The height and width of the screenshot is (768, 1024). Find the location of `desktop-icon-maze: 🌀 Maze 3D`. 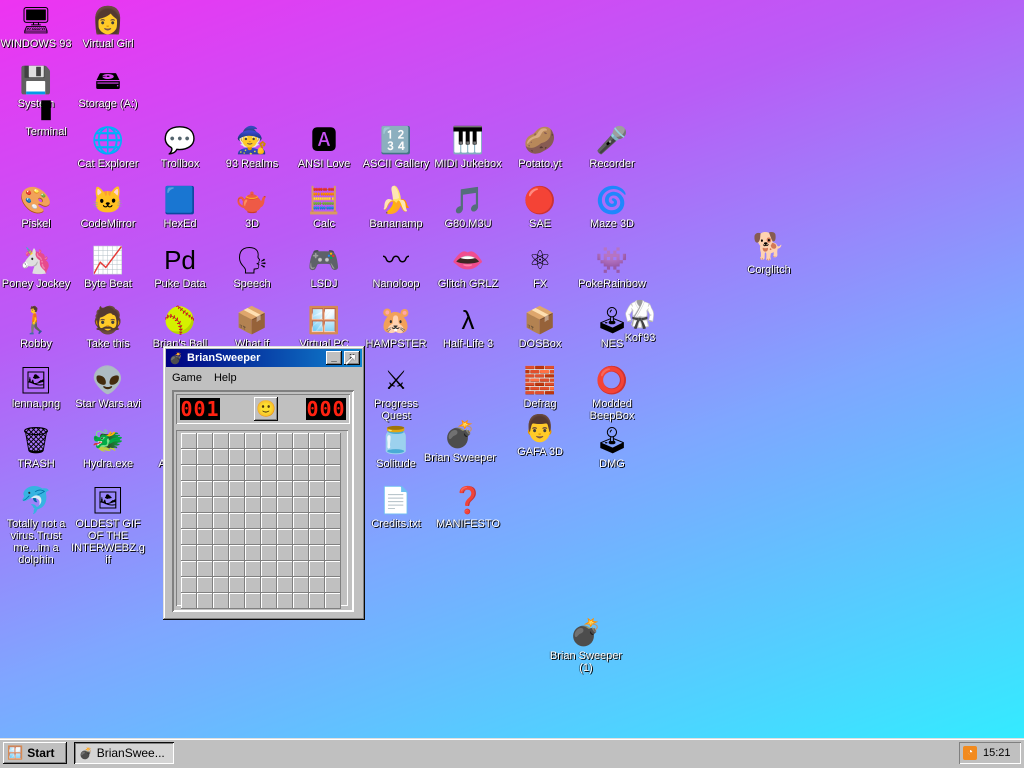

desktop-icon-maze: 🌀 Maze 3D is located at coordinates (612, 205).